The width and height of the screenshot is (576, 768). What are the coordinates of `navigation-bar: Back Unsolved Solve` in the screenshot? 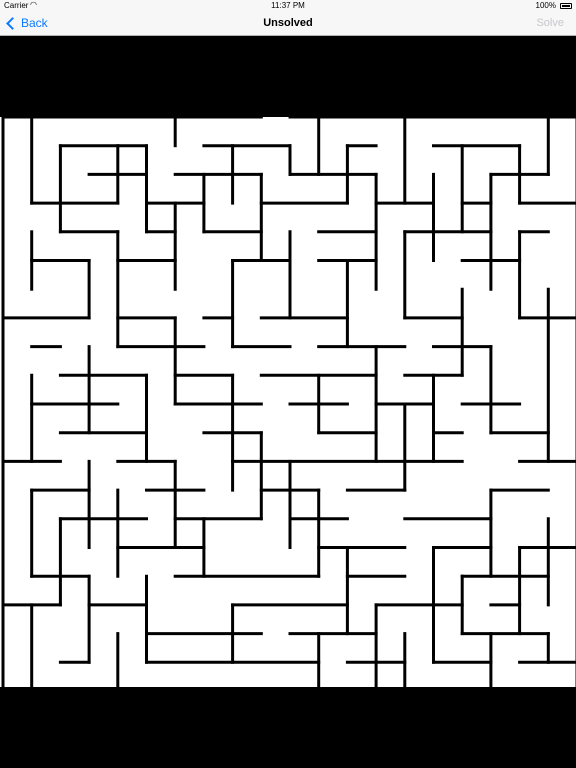 It's located at (288, 24).